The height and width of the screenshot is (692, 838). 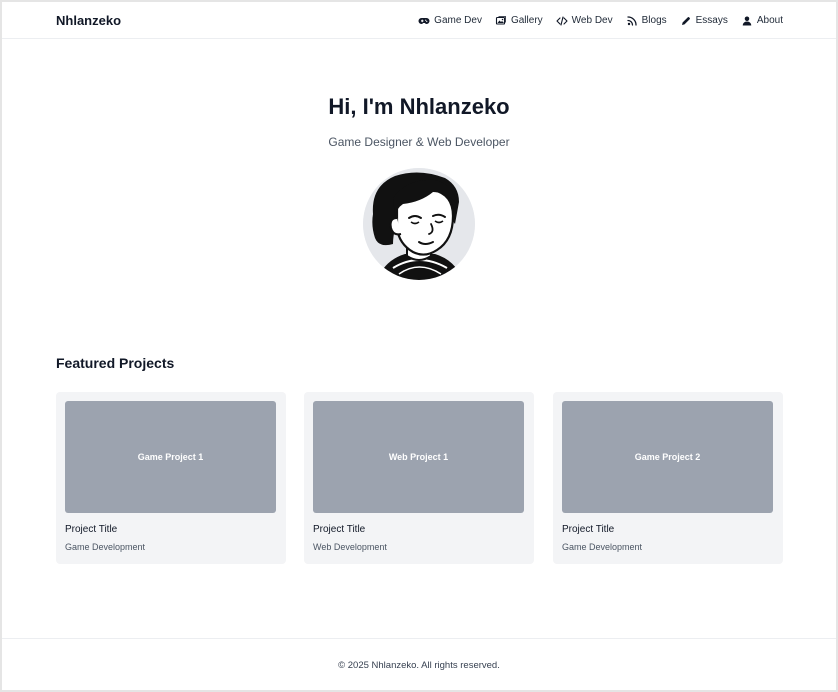 What do you see at coordinates (526, 20) in the screenshot?
I see `nav-label: Gallery` at bounding box center [526, 20].